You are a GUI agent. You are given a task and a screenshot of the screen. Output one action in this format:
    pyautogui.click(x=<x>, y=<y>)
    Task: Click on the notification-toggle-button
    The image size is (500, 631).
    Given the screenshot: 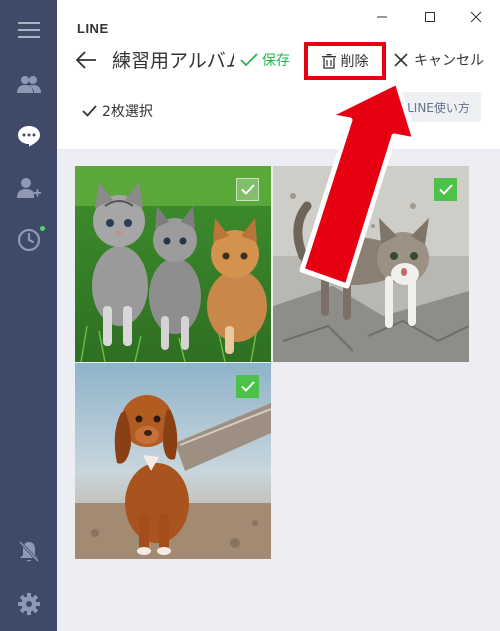 What is the action you would take?
    pyautogui.click(x=28, y=552)
    